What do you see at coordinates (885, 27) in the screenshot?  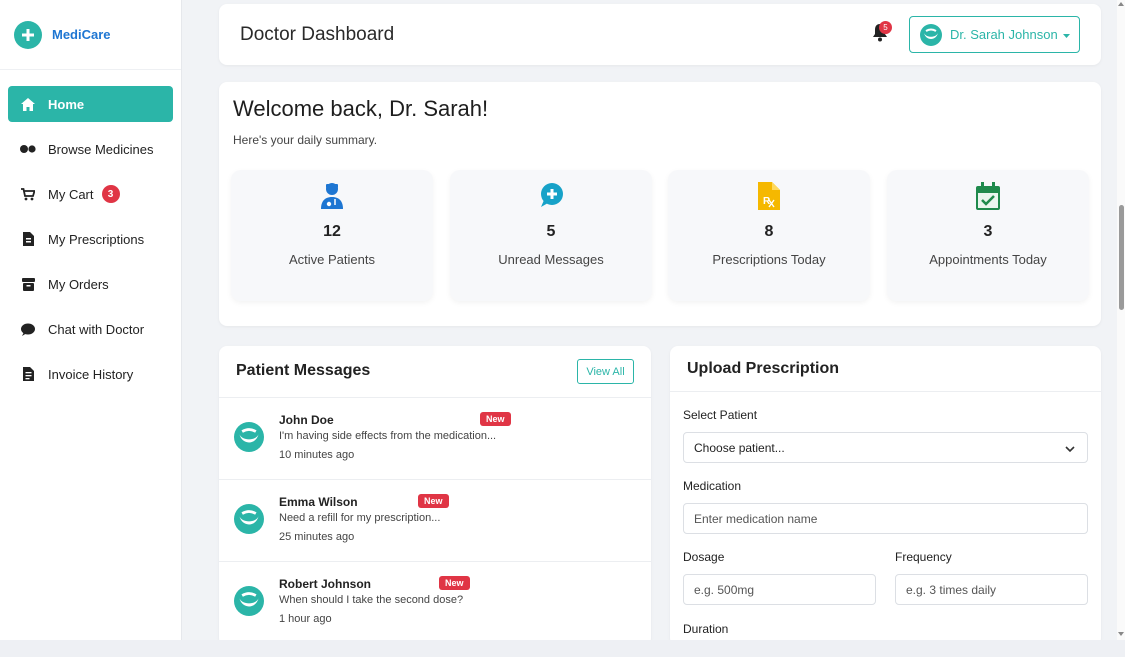 I see `notification-badge: 5` at bounding box center [885, 27].